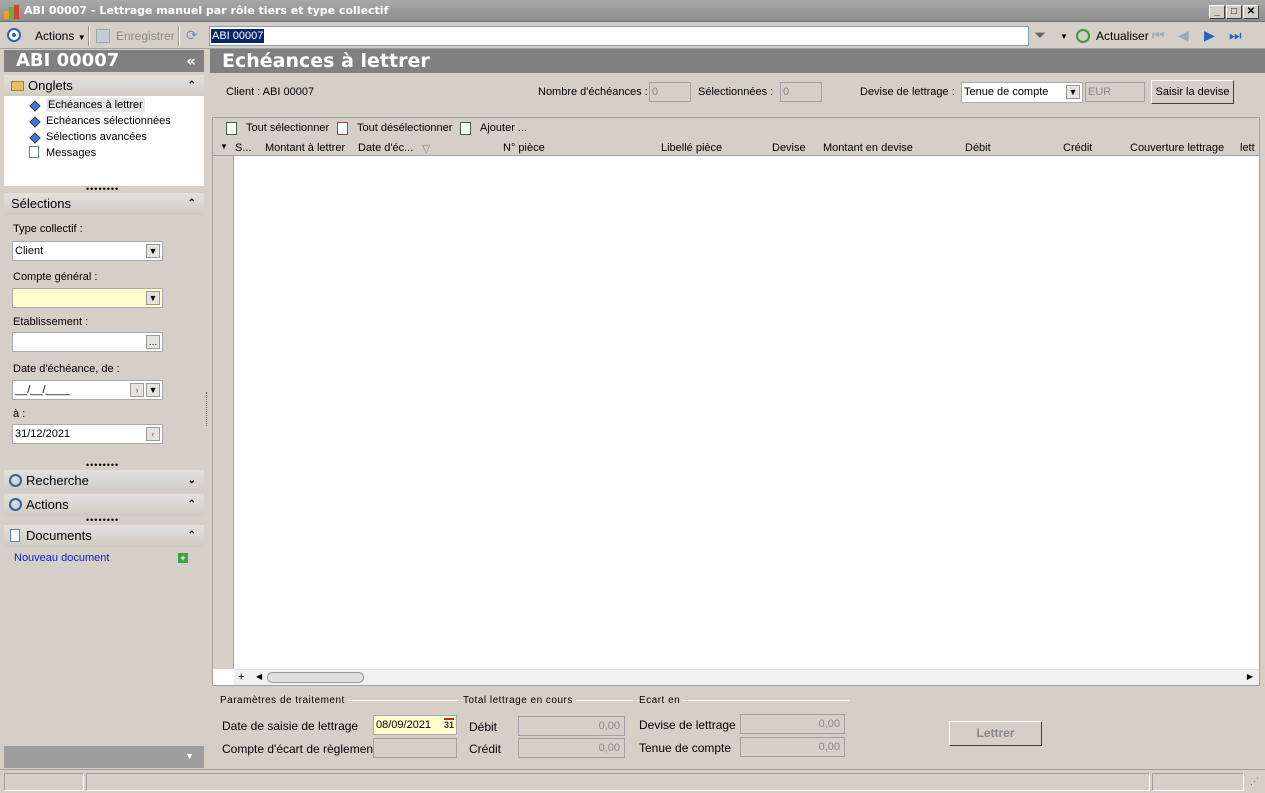  Describe the element at coordinates (287, 128) in the screenshot. I see `select-all-button: Tout sélectionner` at that location.